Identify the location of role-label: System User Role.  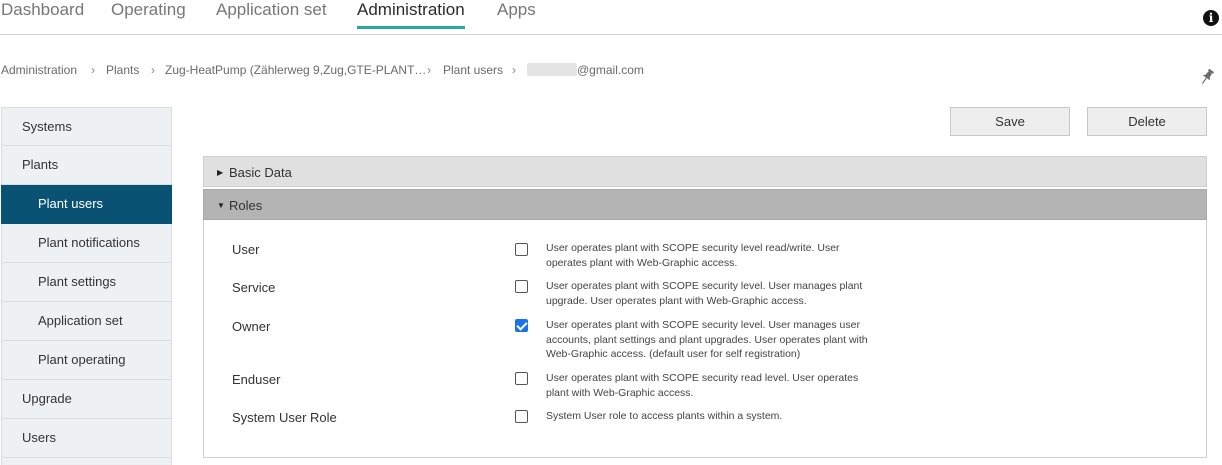
(284, 417).